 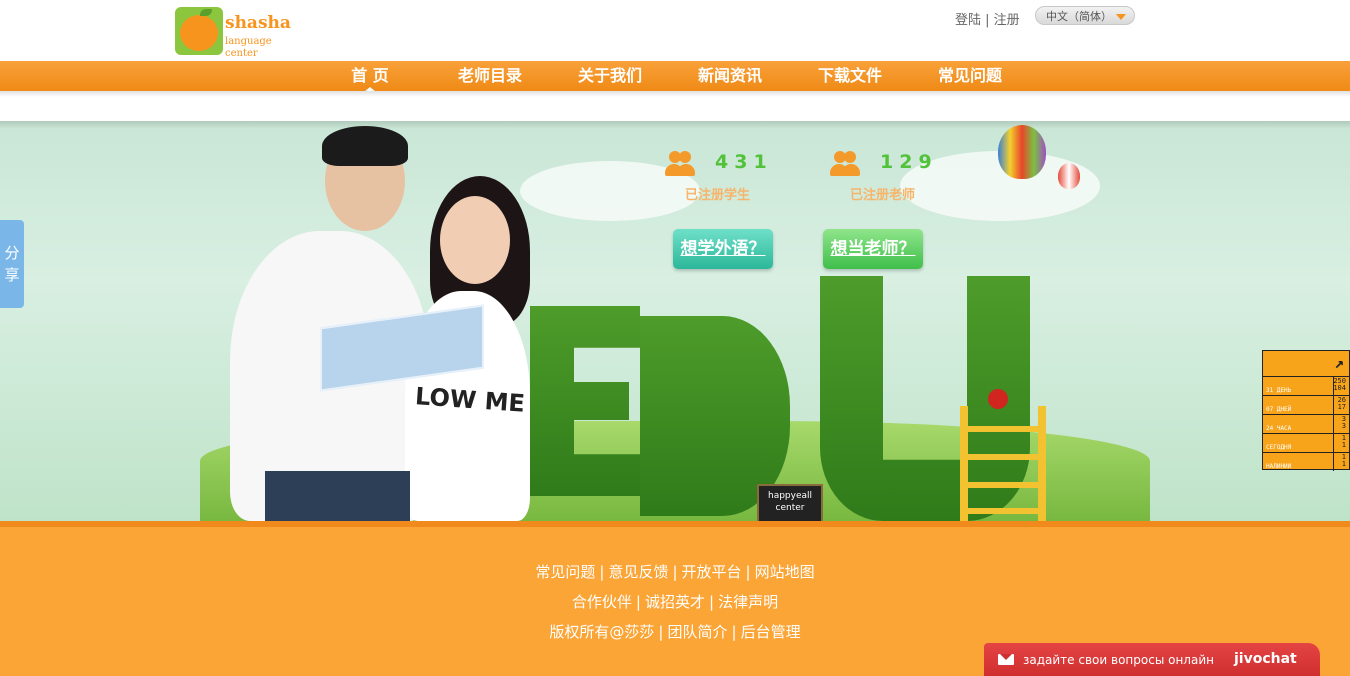 What do you see at coordinates (1118, 660) in the screenshot?
I see `jivochat-prompt: задайте свои вопросы онлайн` at bounding box center [1118, 660].